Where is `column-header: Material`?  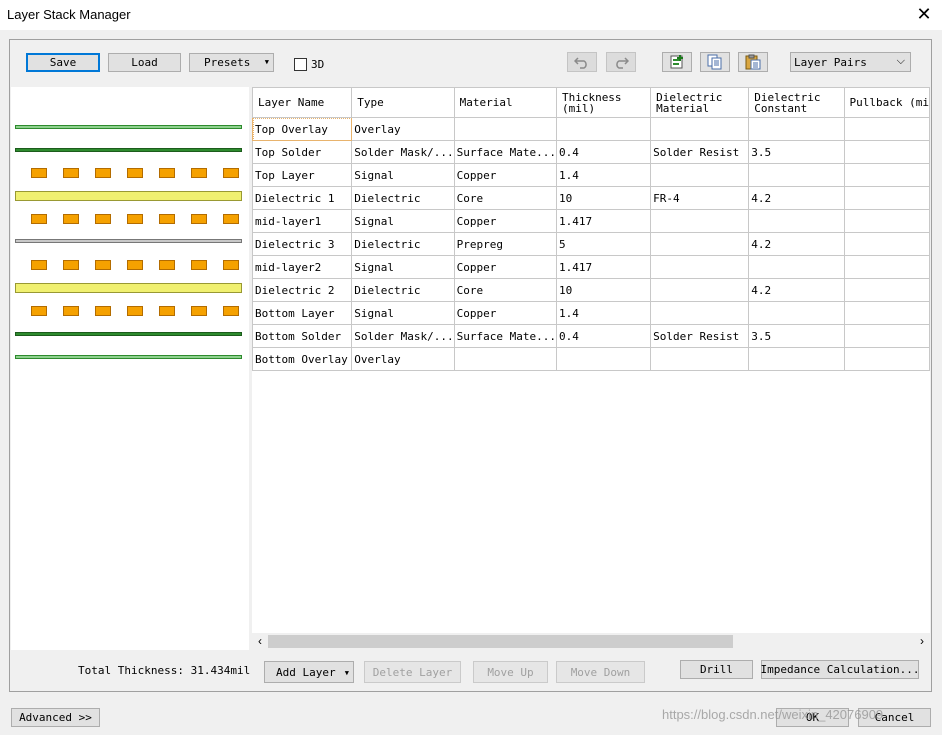
column-header: Material is located at coordinates (505, 102).